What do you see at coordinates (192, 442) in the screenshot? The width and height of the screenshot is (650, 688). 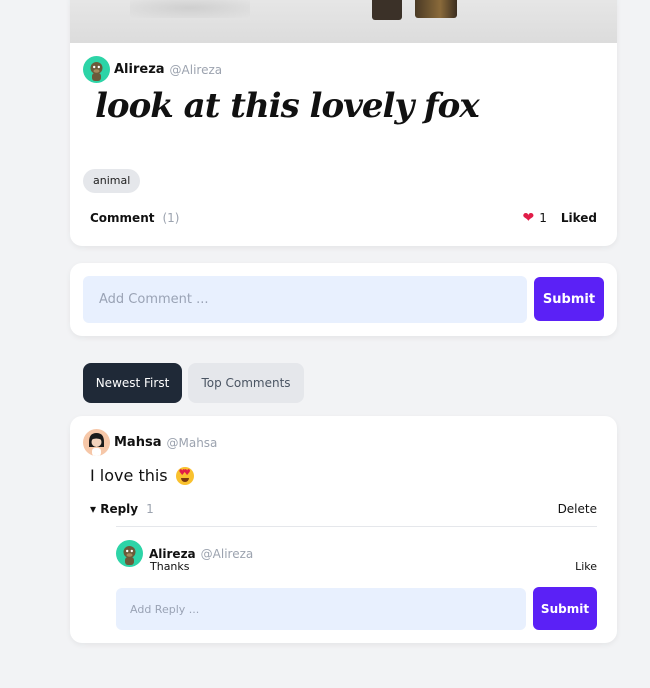 I see `author-handle: @Mahsa` at bounding box center [192, 442].